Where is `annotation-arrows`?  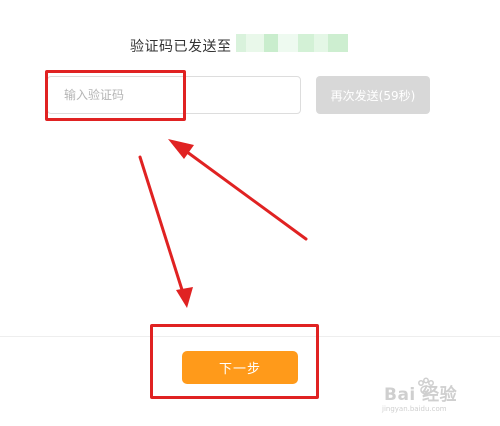
annotation-arrows is located at coordinates (223, 223).